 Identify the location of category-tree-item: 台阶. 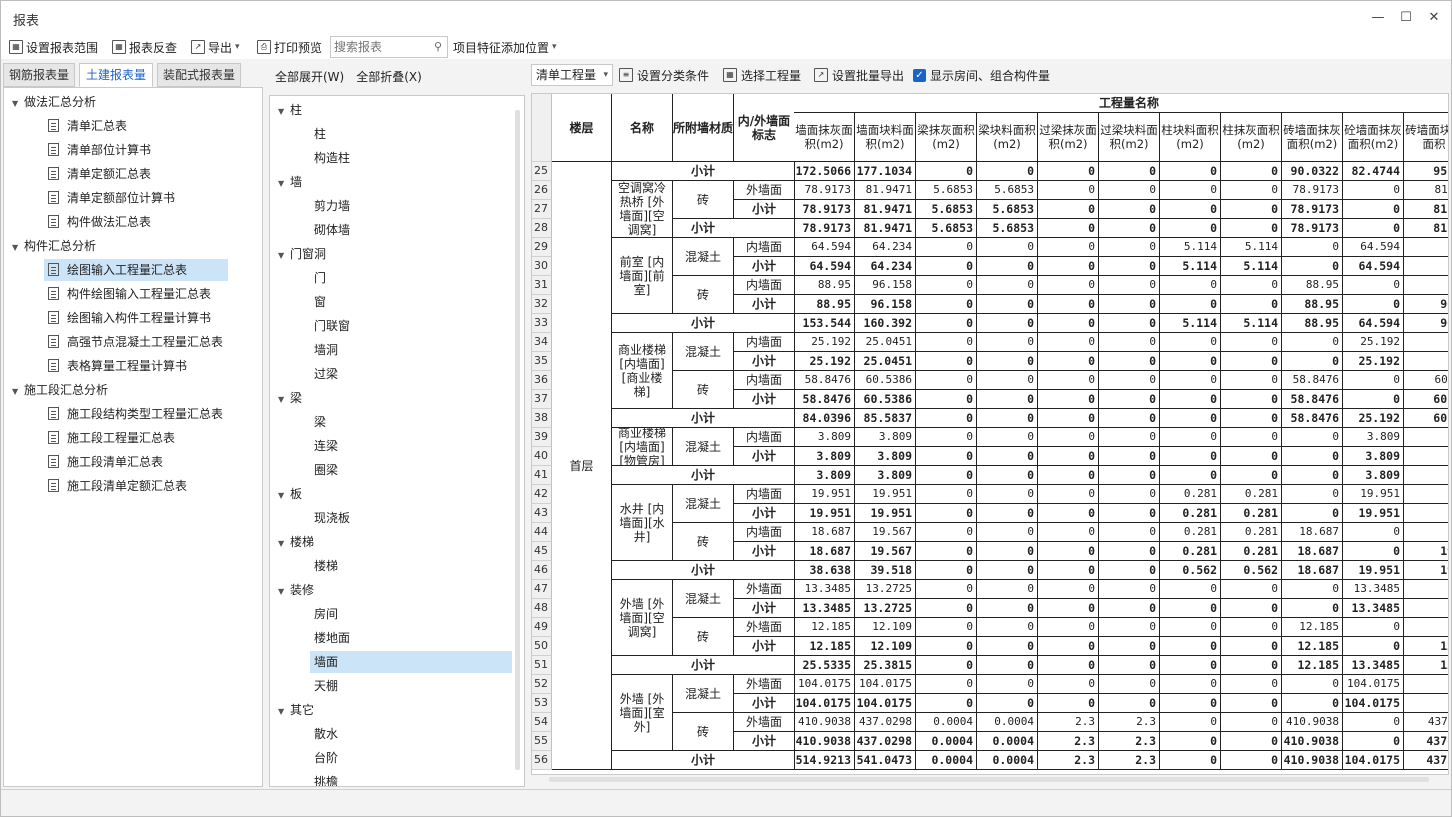
(324, 758).